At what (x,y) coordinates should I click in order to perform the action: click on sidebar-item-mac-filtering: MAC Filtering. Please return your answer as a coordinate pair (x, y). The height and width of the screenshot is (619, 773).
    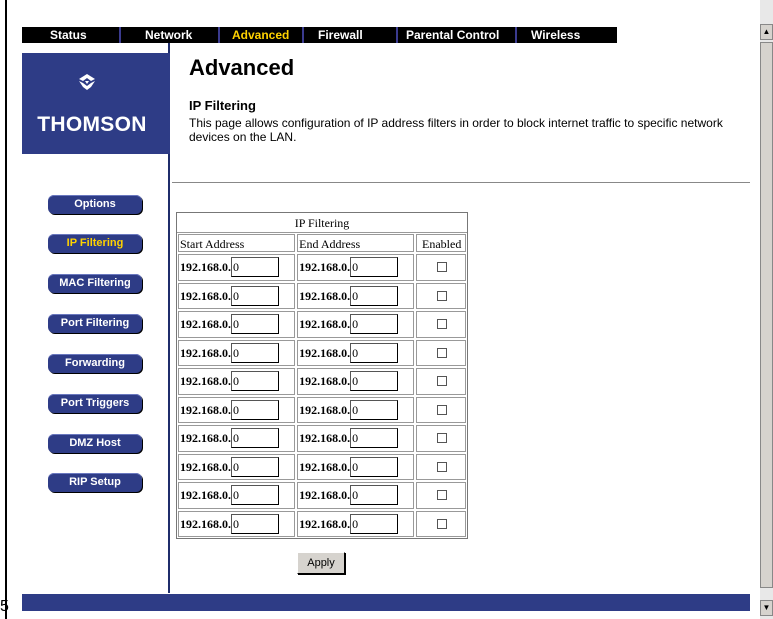
    Looking at the image, I should click on (95, 283).